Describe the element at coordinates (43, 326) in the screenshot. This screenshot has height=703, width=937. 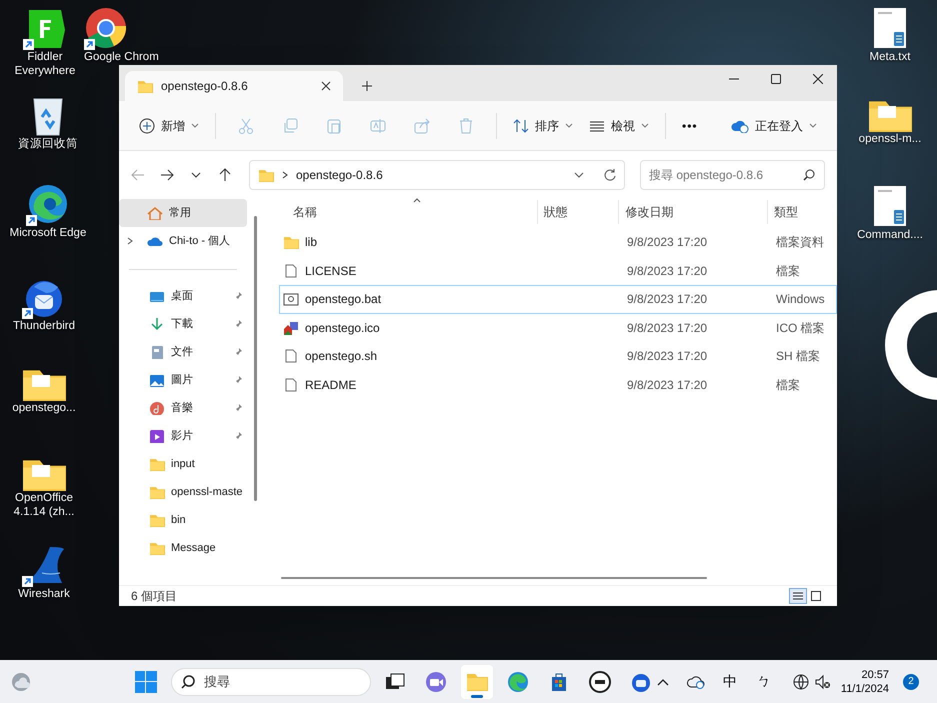
I see `desktop-icon-label: Thunderbird` at that location.